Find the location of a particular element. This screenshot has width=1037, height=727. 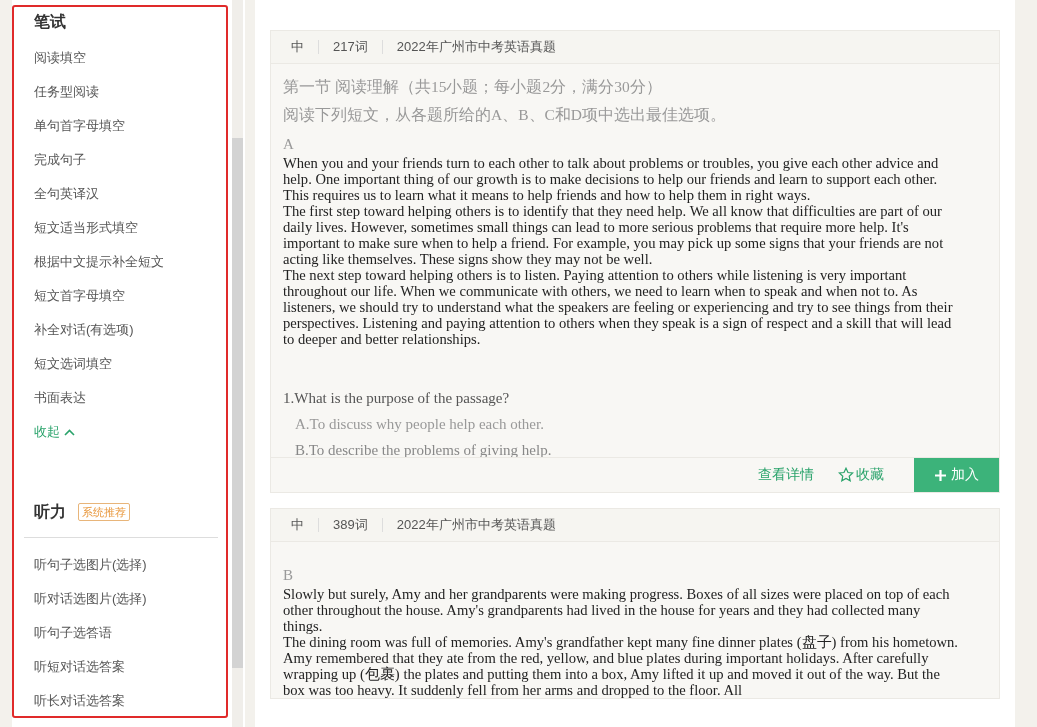

answer-option: A.To discuss why people help each other. is located at coordinates (627, 424).